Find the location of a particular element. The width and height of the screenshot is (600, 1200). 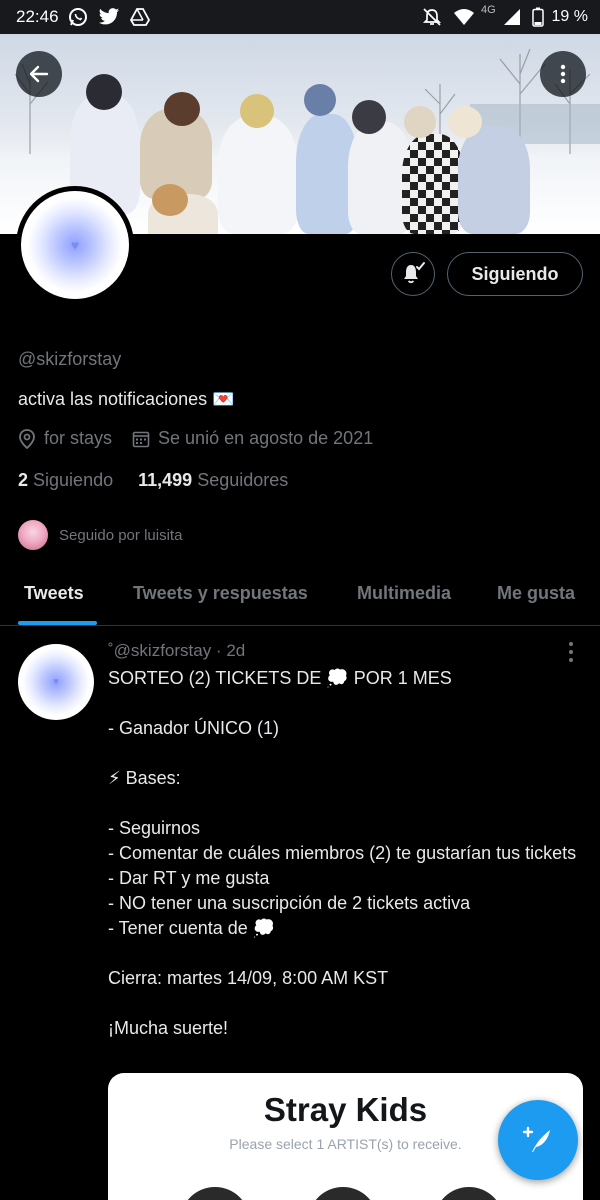

profile-meta: for stays Se unió en agosto de 2021 is located at coordinates (205, 438).